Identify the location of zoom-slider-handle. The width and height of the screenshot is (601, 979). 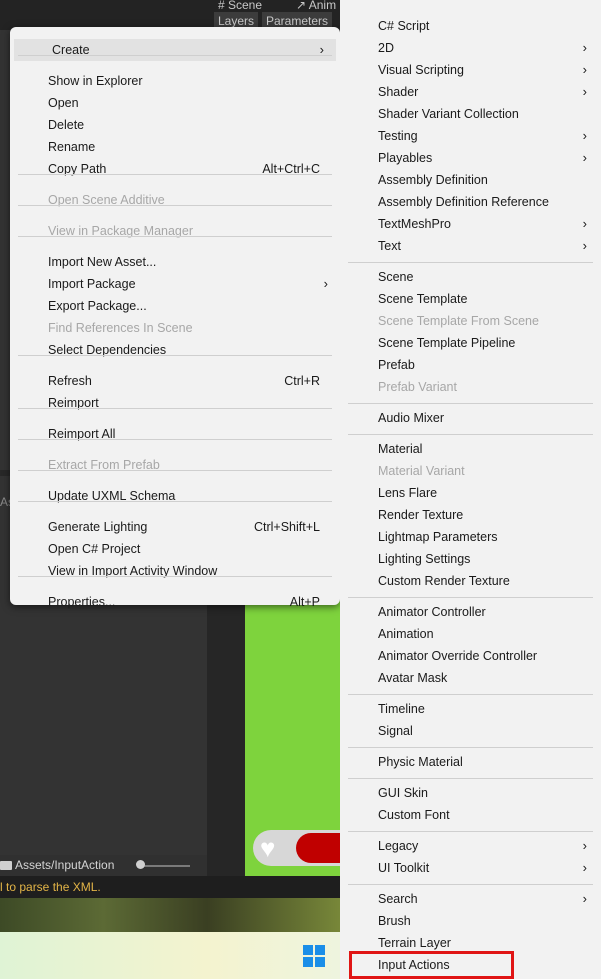
(140, 864).